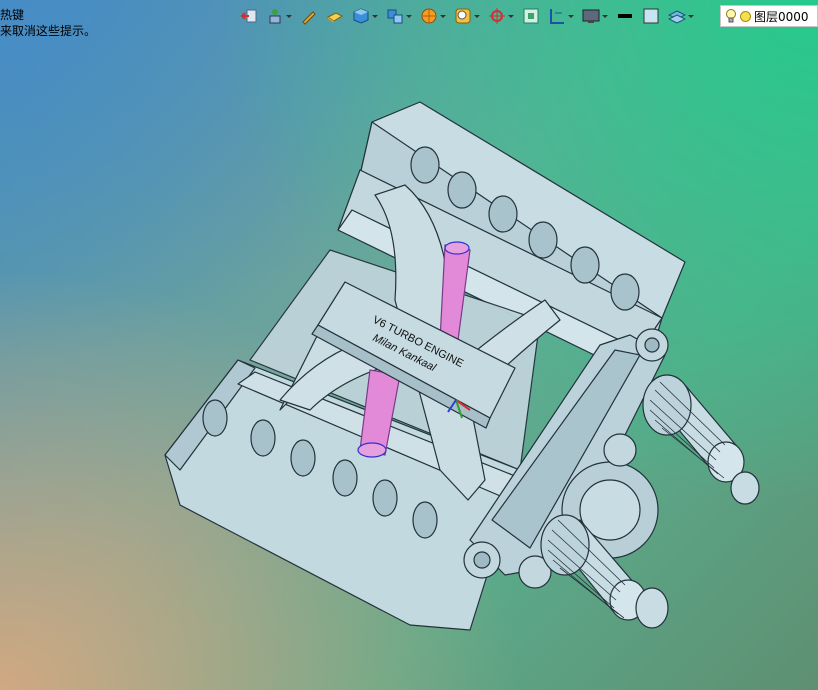  I want to click on view-toolbar, so click(467, 16).